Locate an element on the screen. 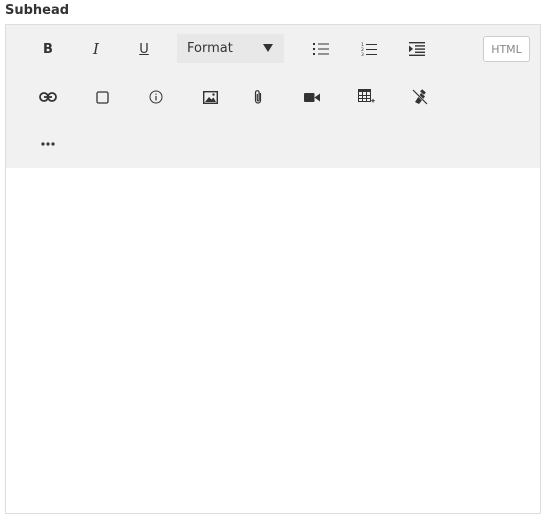  info-icon is located at coordinates (156, 97).